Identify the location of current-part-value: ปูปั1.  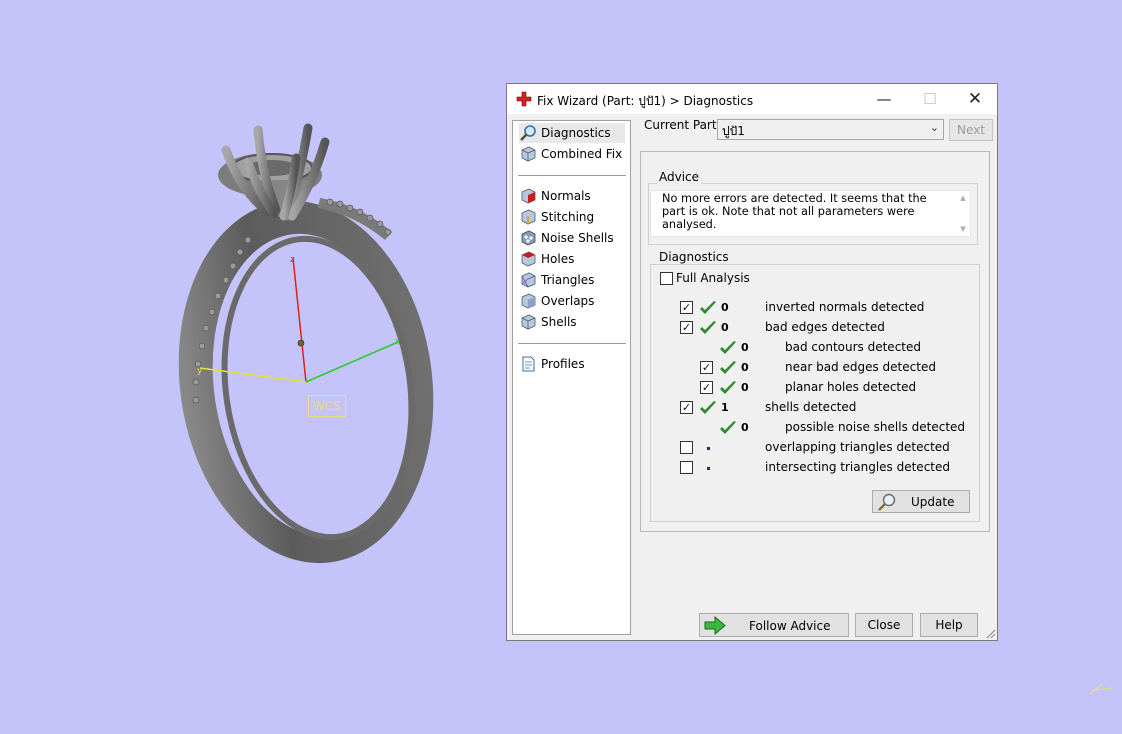
(733, 131).